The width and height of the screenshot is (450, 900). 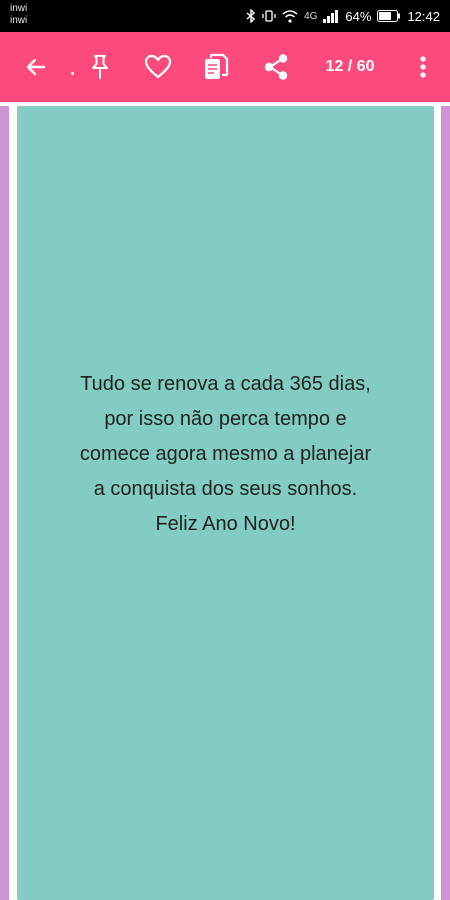 What do you see at coordinates (343, 16) in the screenshot?
I see `status-indicators: 4G 64% 12:42` at bounding box center [343, 16].